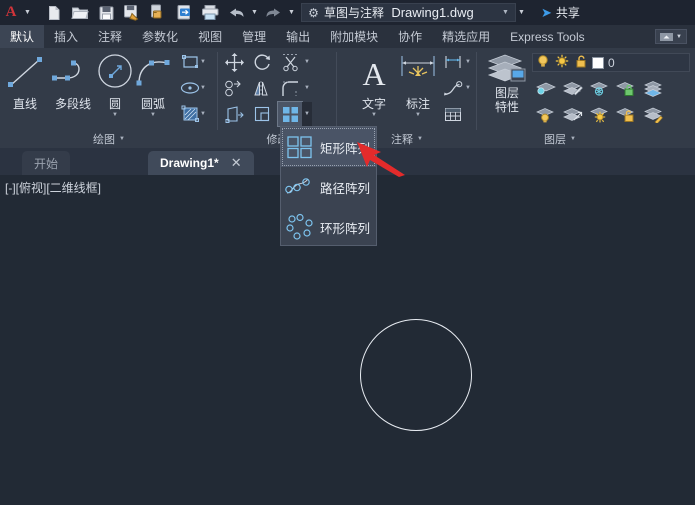 The height and width of the screenshot is (505, 695). I want to click on layer-properties-label-1: 图层, so click(506, 93).